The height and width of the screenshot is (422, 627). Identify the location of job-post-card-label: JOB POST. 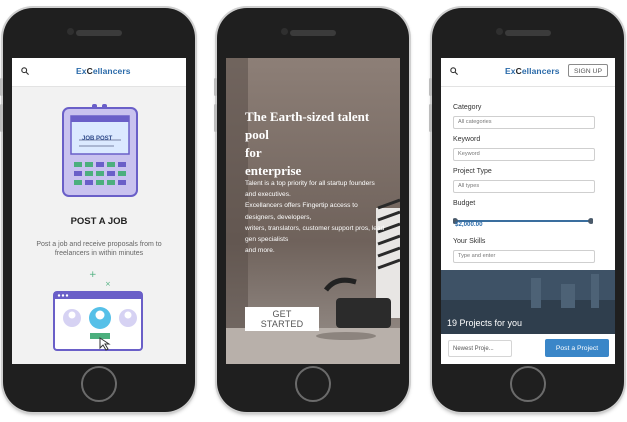
(97, 139).